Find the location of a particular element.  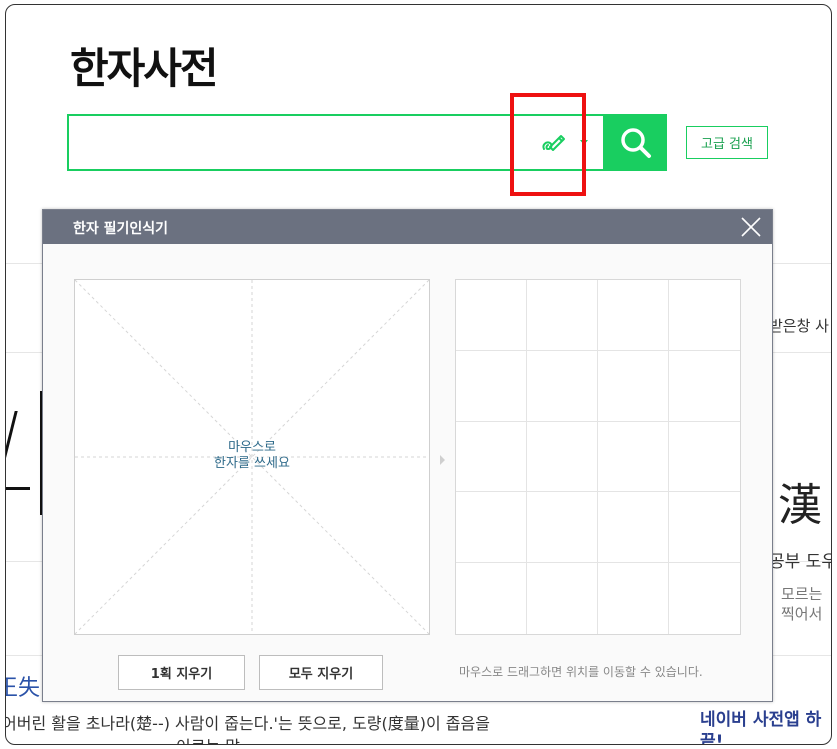

erase-all-button: 모두 지우기 is located at coordinates (321, 672).